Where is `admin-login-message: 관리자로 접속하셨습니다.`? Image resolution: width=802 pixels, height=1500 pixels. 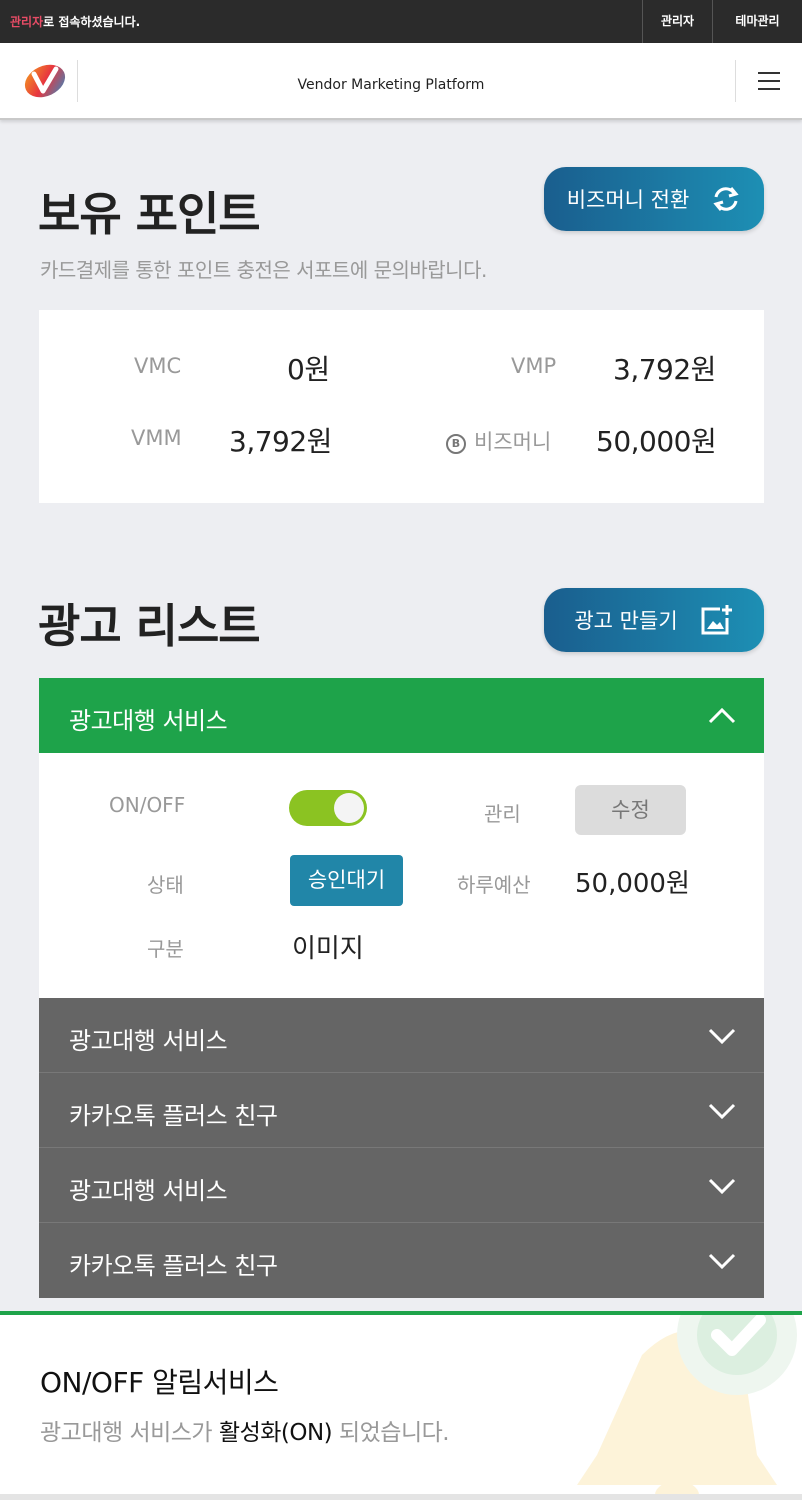
admin-login-message: 관리자로 접속하셨습니다. is located at coordinates (75, 22).